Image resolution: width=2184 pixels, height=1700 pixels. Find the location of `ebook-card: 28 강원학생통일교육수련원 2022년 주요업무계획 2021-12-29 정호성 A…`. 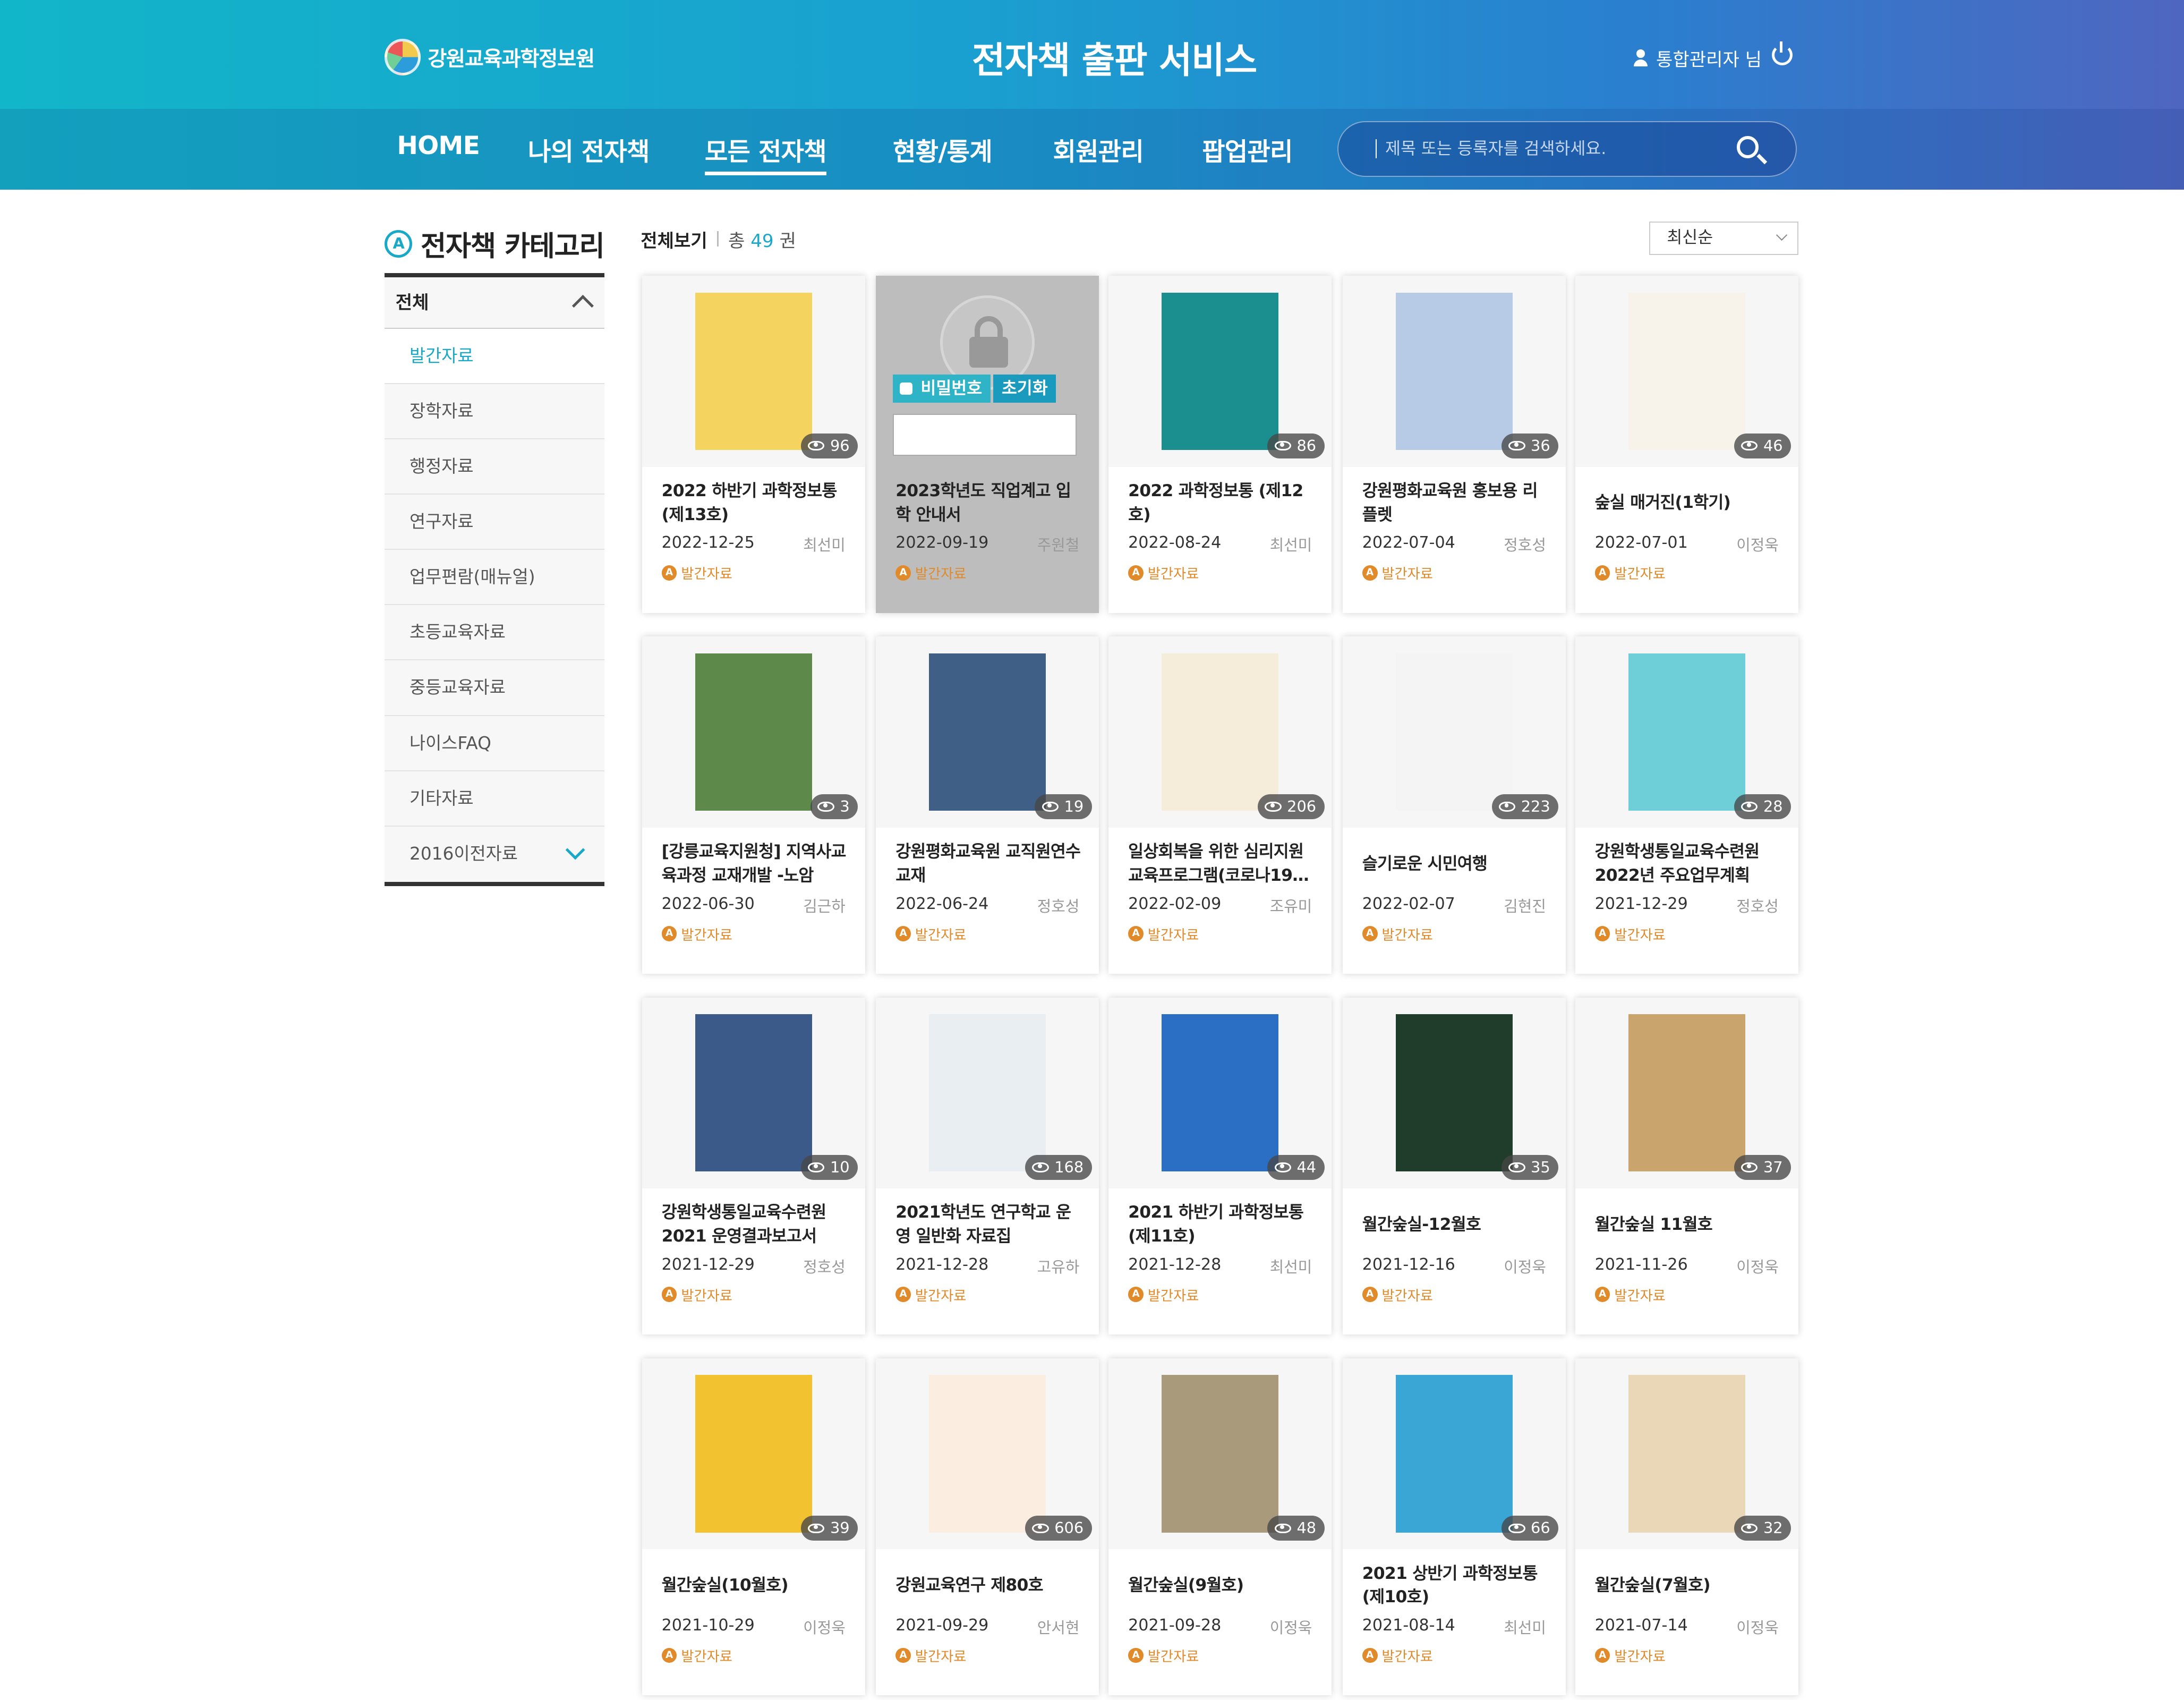

ebook-card: 28 강원학생통일교육수련원 2022년 주요업무계획 2021-12-29 정호성 A… is located at coordinates (1686, 805).